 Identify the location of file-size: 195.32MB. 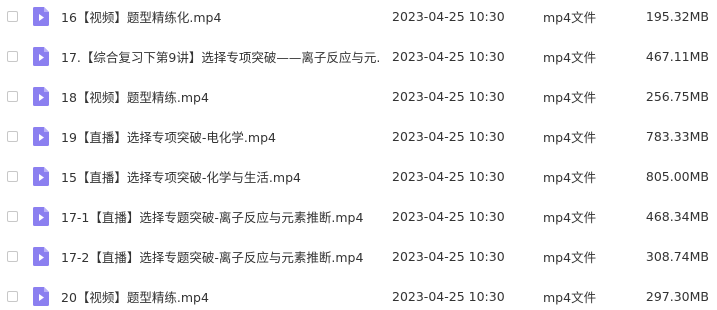
(677, 16).